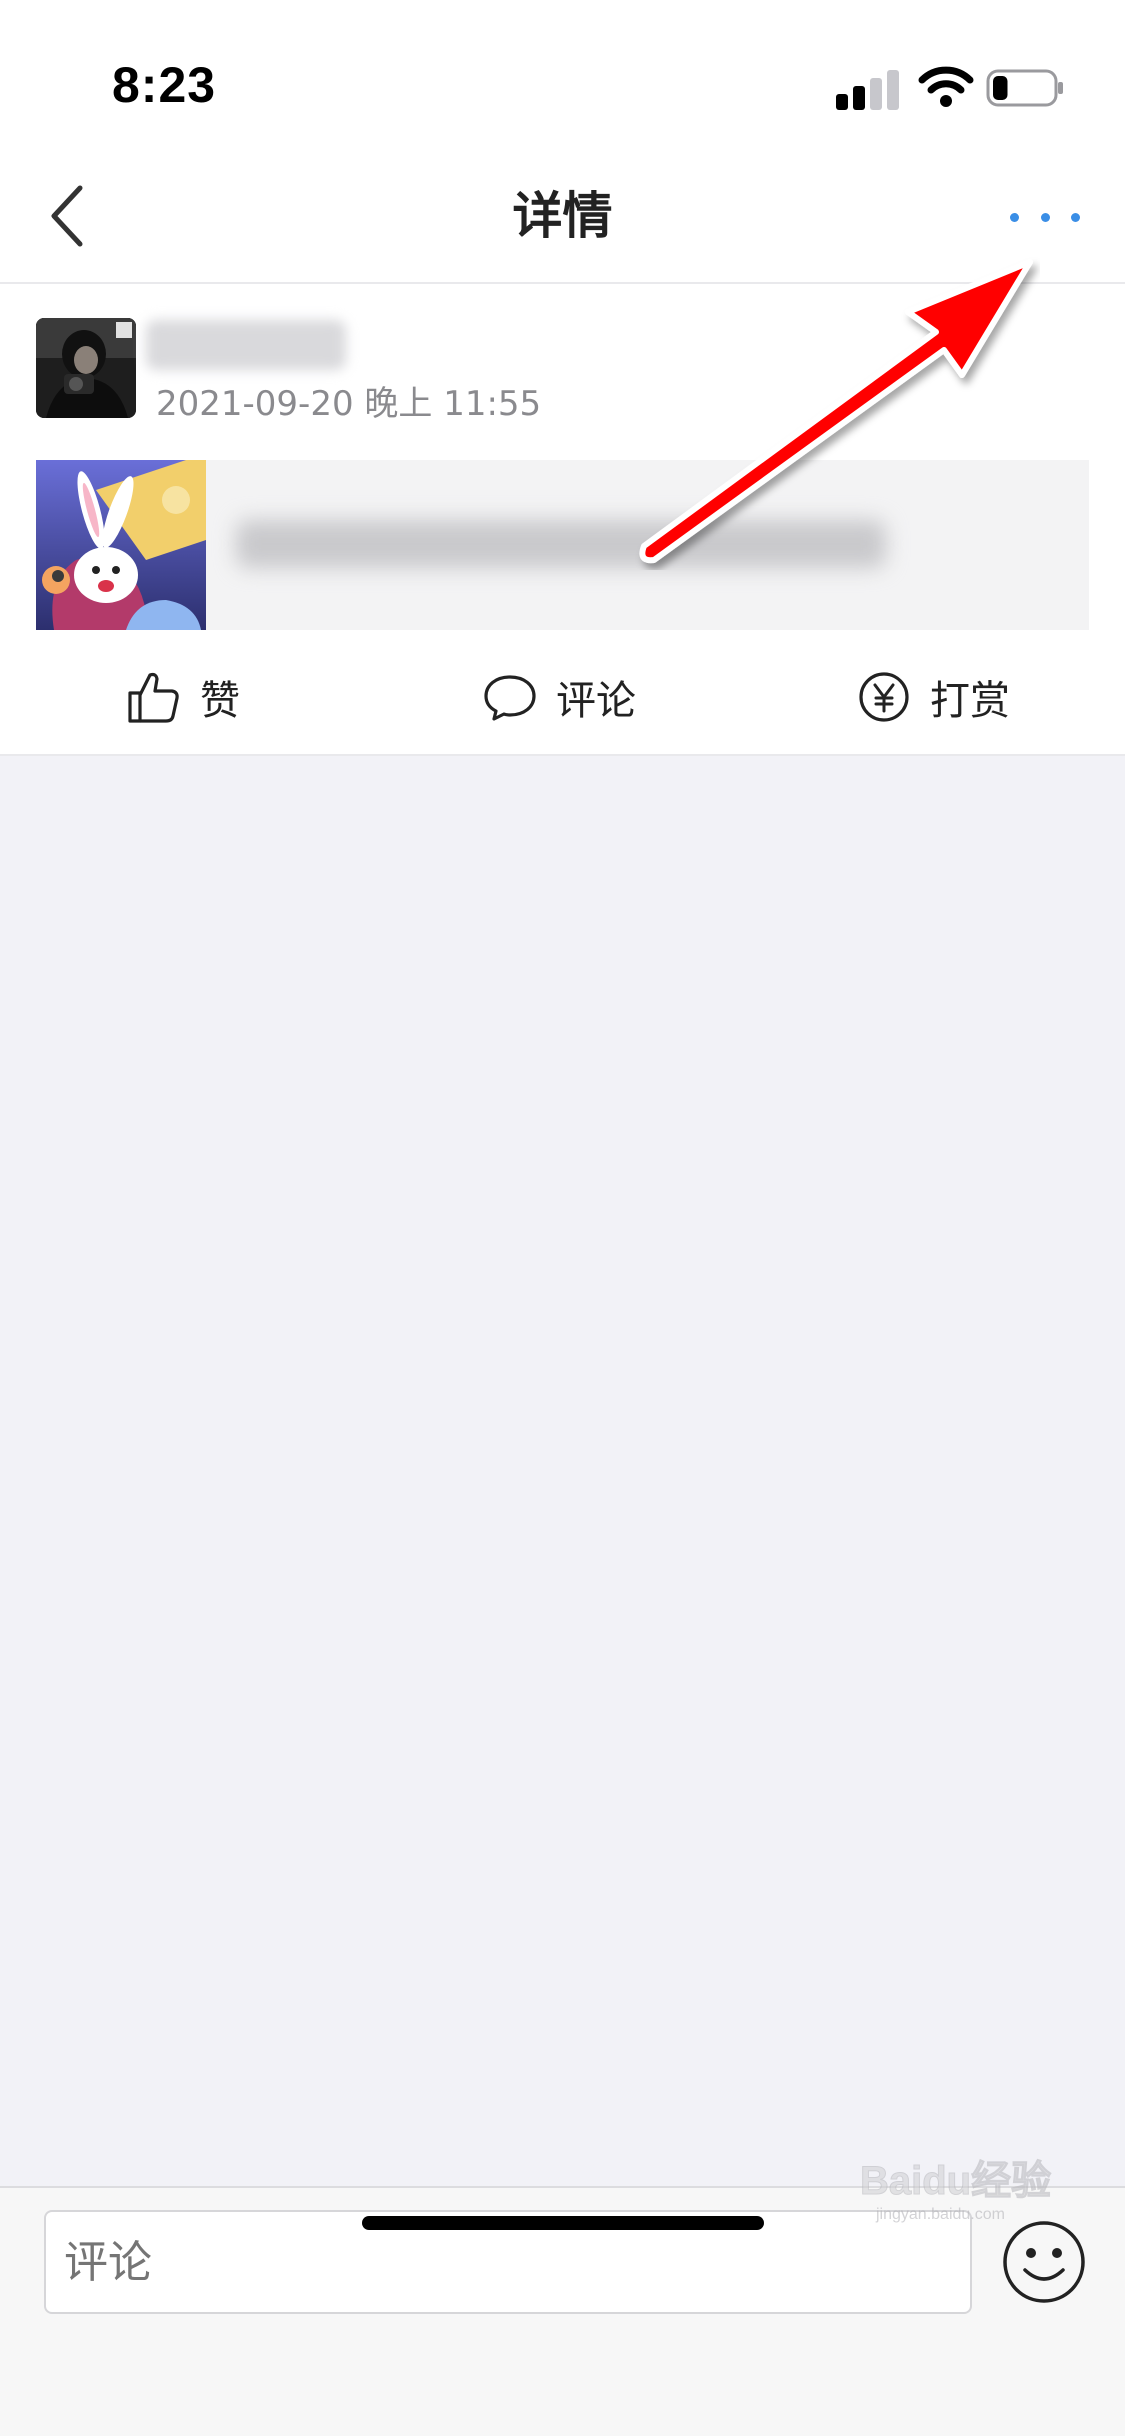 This screenshot has width=1125, height=2436. I want to click on comment-button: 评论, so click(559, 697).